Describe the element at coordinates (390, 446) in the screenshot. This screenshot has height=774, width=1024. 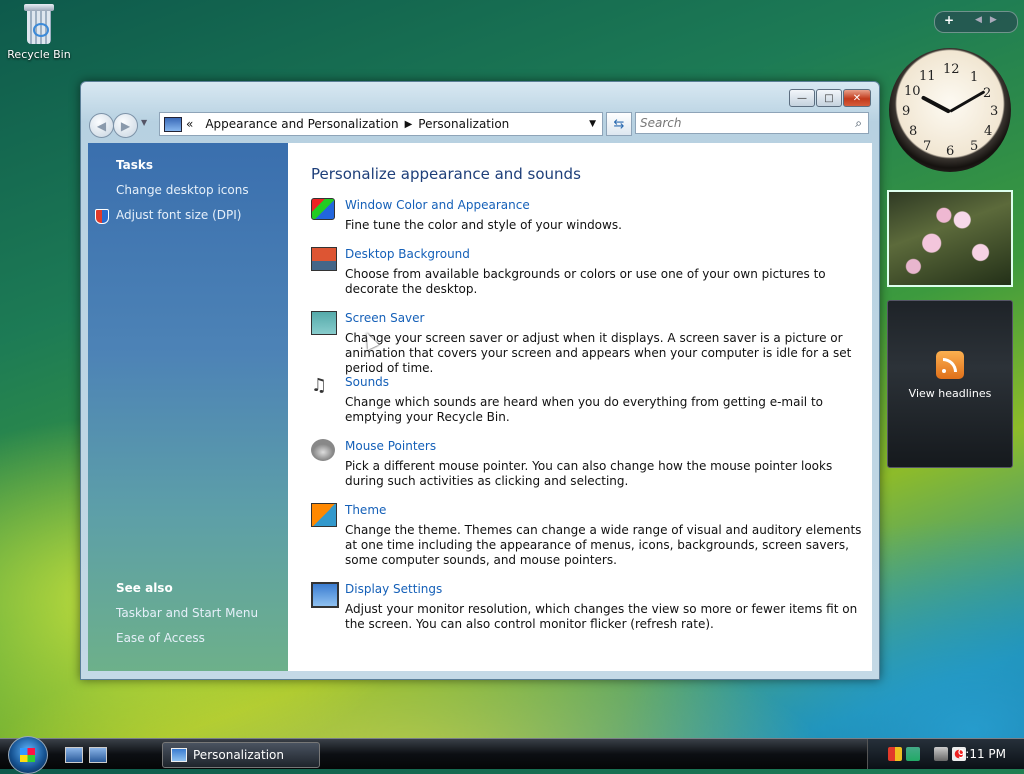
I see `mouse-pointers-link: Mouse Pointers` at that location.